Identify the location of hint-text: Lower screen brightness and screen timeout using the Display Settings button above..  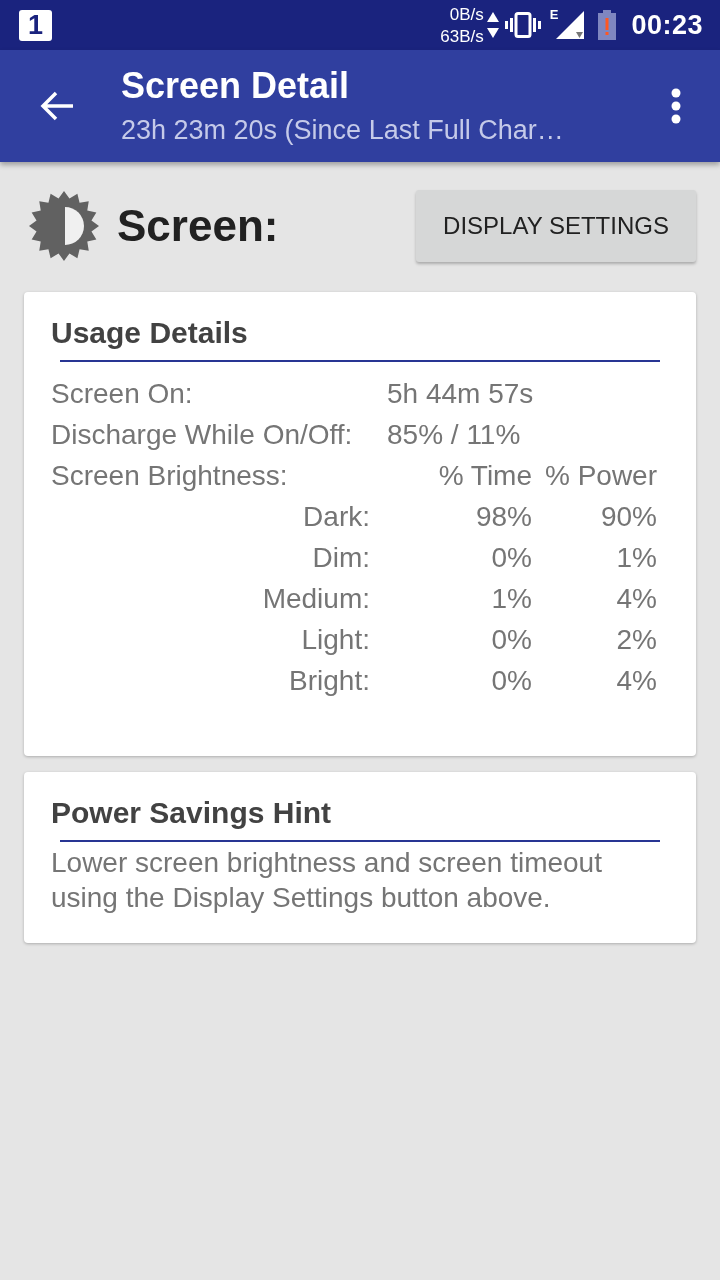
(327, 880).